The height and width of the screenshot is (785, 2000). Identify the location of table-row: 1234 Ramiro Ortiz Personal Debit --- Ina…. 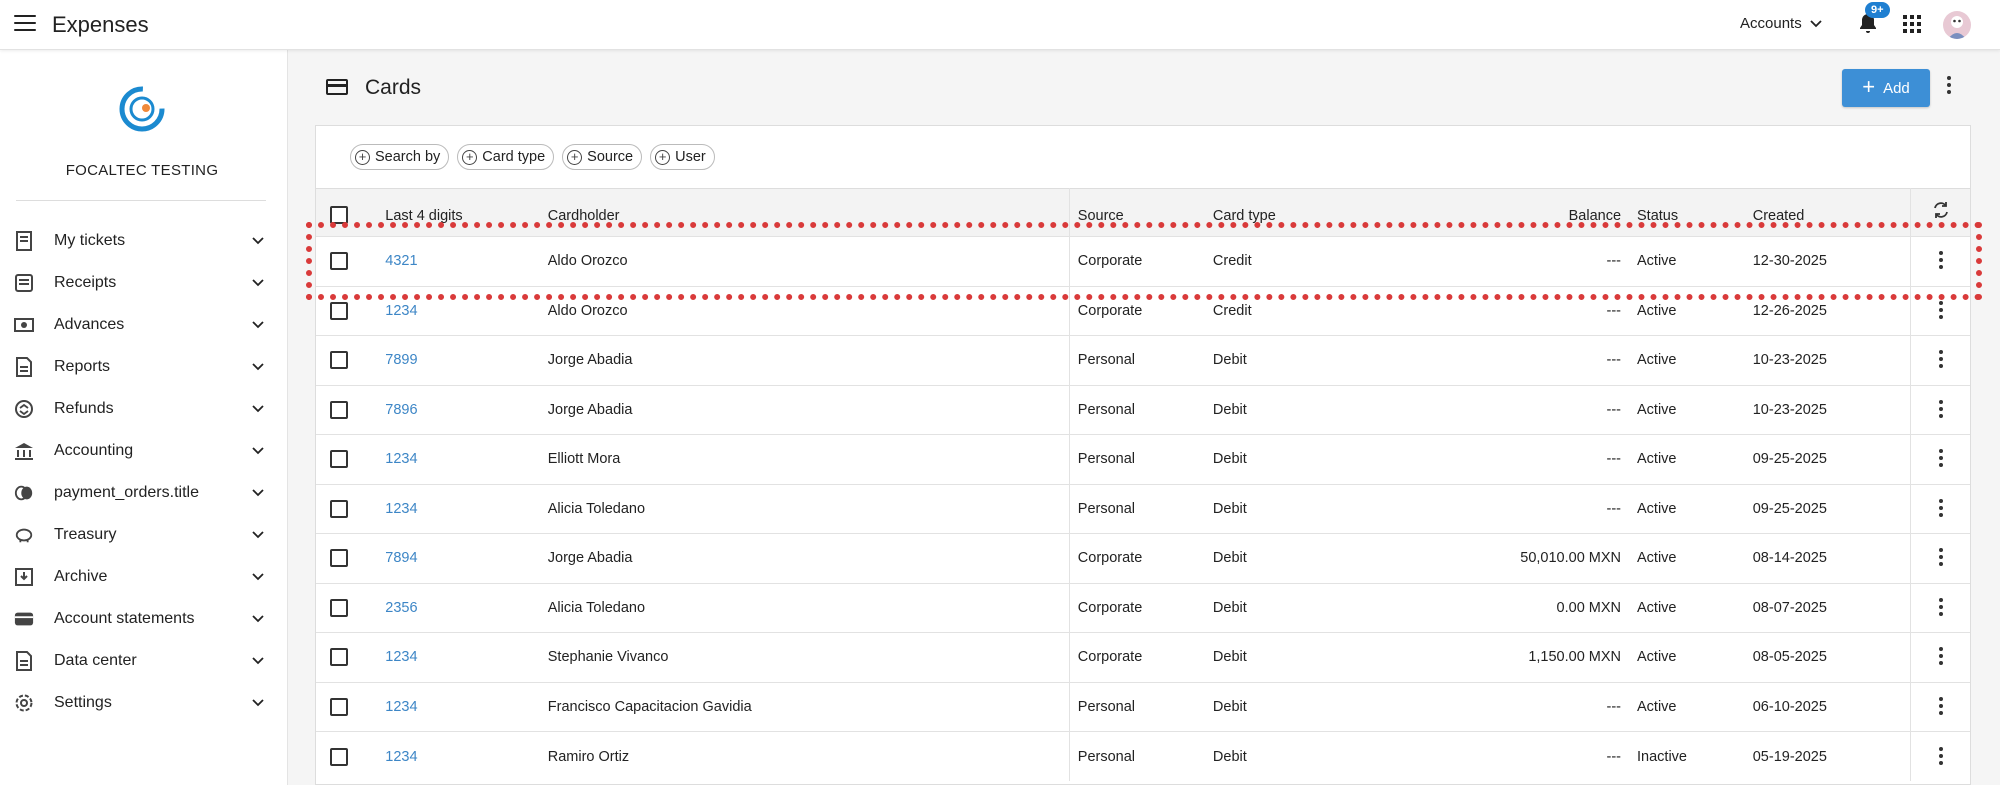
(1143, 756).